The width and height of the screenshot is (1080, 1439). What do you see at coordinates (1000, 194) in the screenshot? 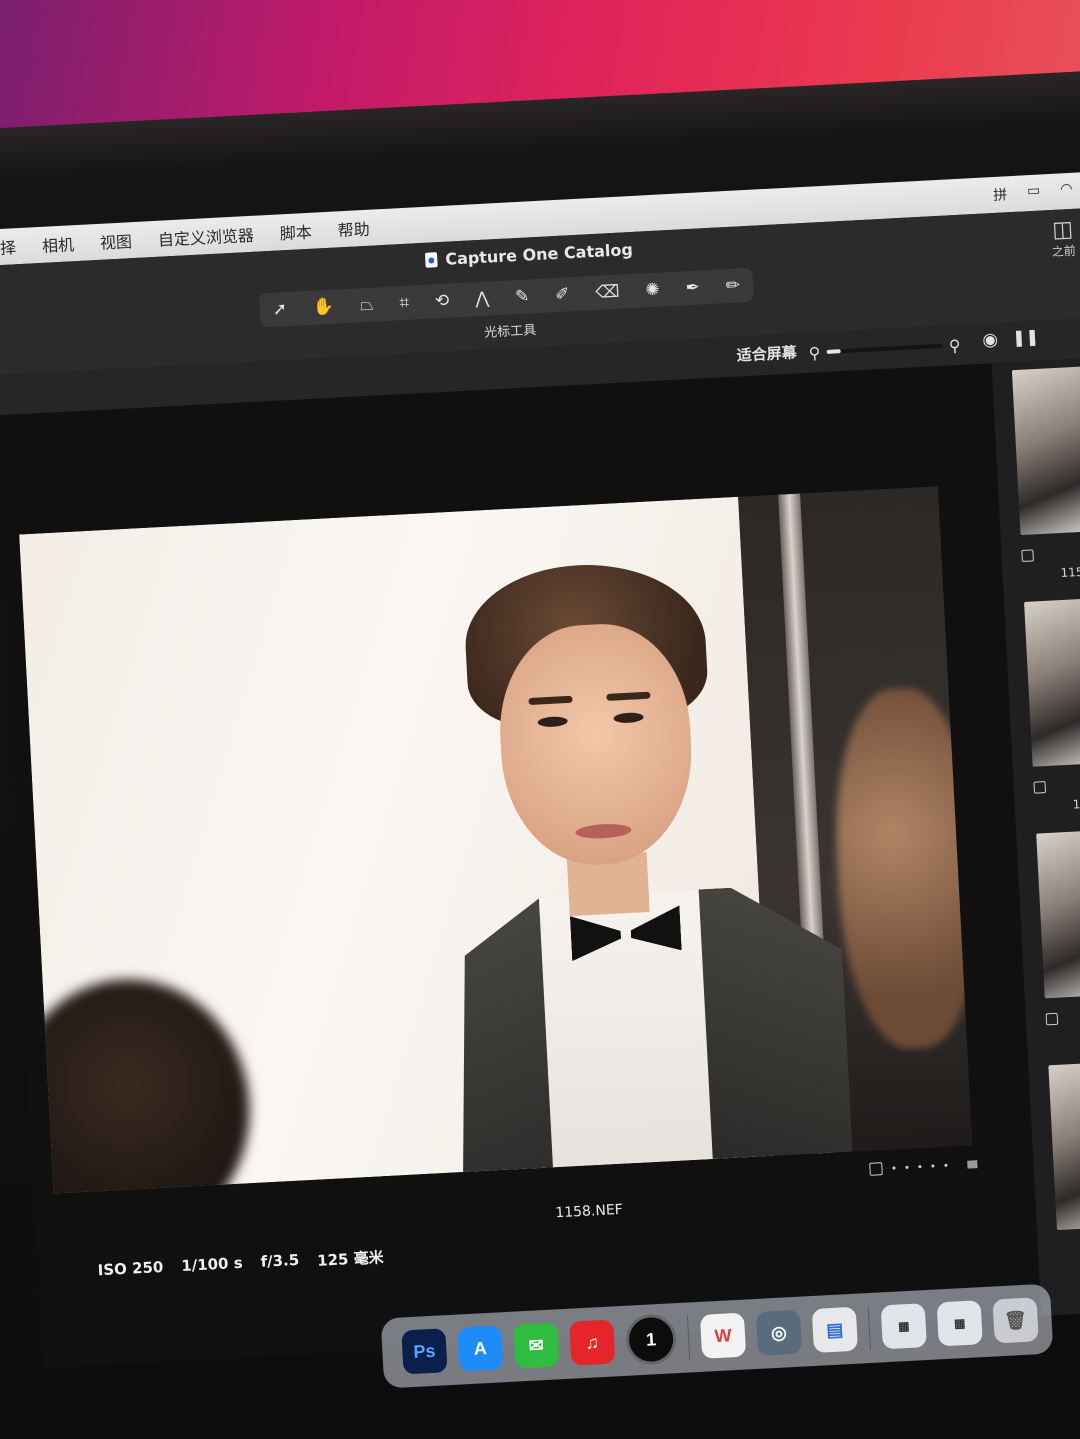
I see `input-method-indicator: 拼` at bounding box center [1000, 194].